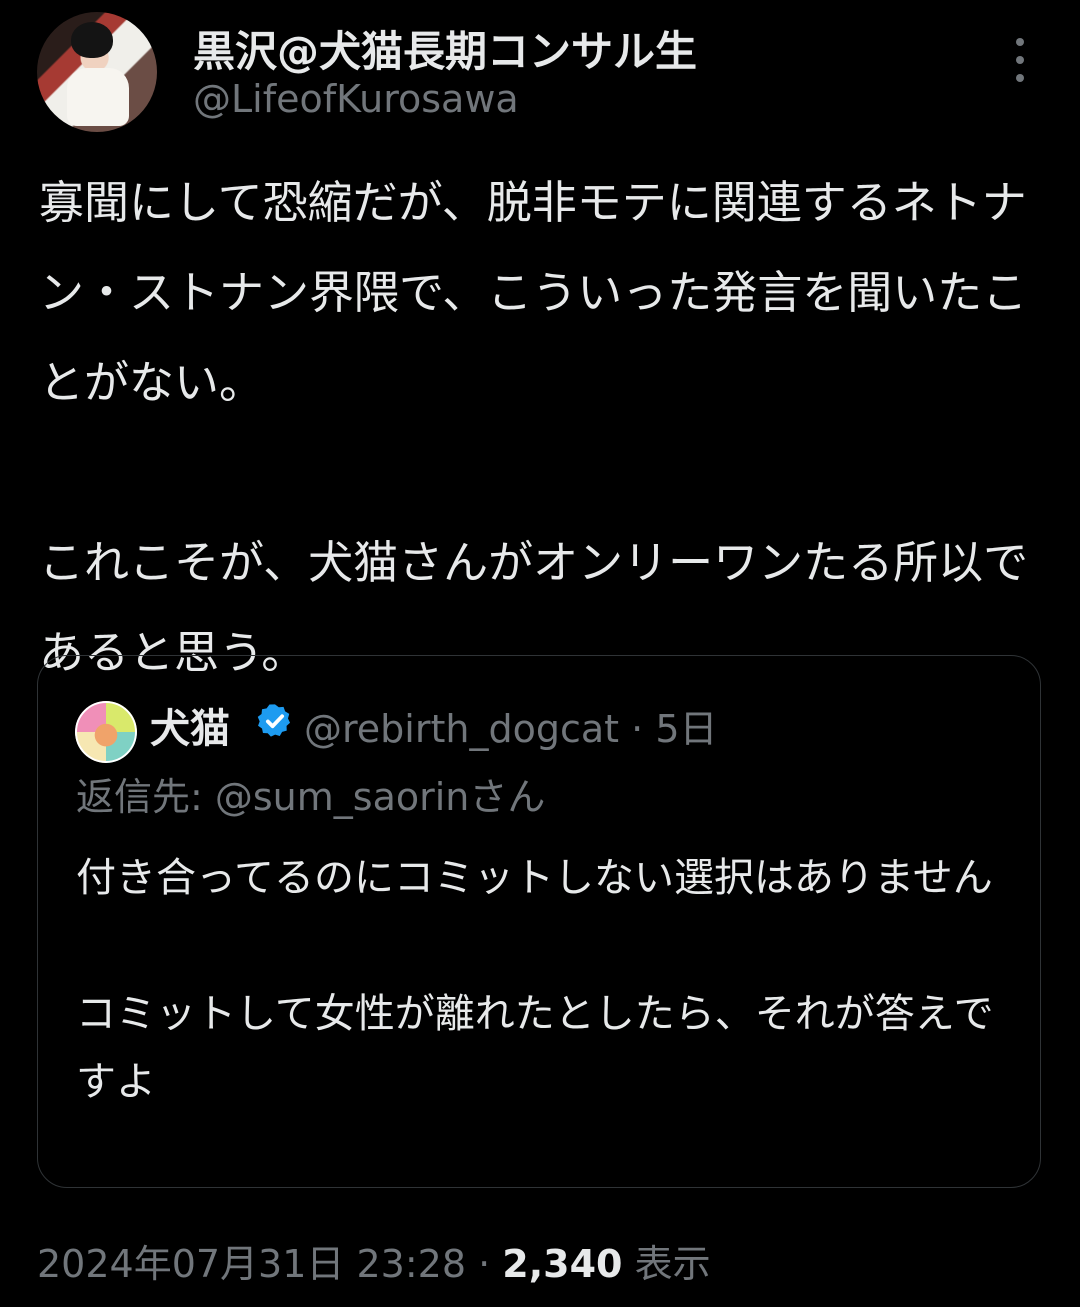 Image resolution: width=1080 pixels, height=1307 pixels. Describe the element at coordinates (356, 99) in the screenshot. I see `author-handle: @LifeofKurosawa` at that location.